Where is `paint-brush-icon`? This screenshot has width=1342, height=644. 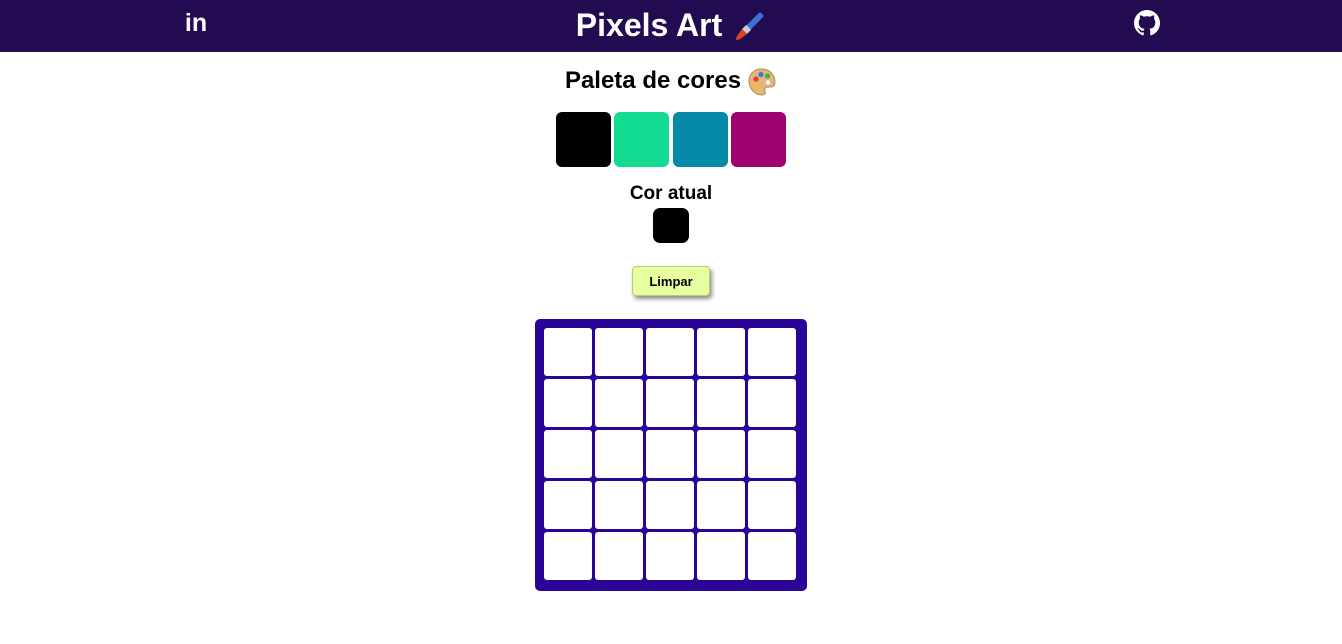 paint-brush-icon is located at coordinates (750, 26).